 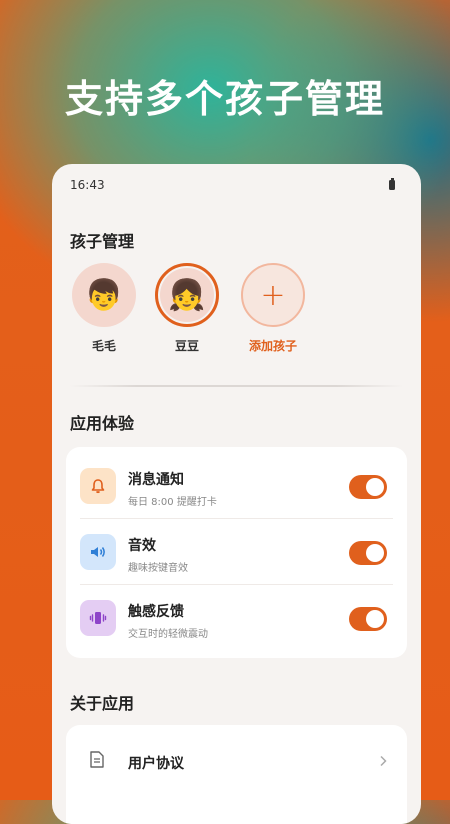 What do you see at coordinates (102, 703) in the screenshot?
I see `about-section-title: 关于应用` at bounding box center [102, 703].